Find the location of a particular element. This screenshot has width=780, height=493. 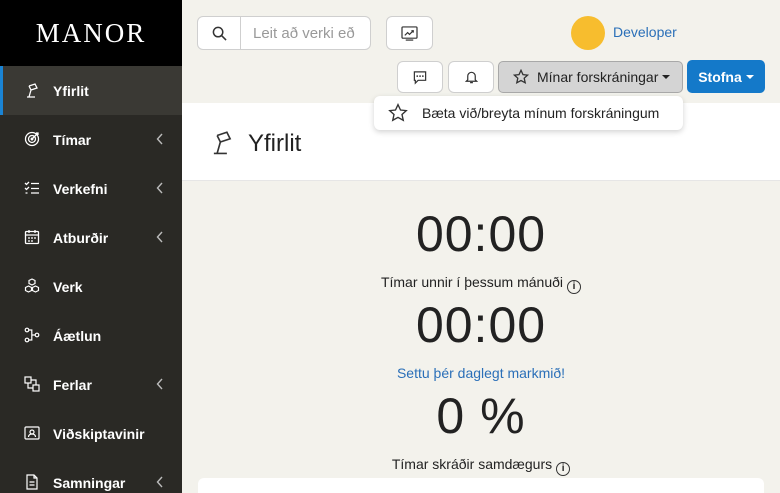

sidebar-item-label: Atburðir is located at coordinates (81, 237).